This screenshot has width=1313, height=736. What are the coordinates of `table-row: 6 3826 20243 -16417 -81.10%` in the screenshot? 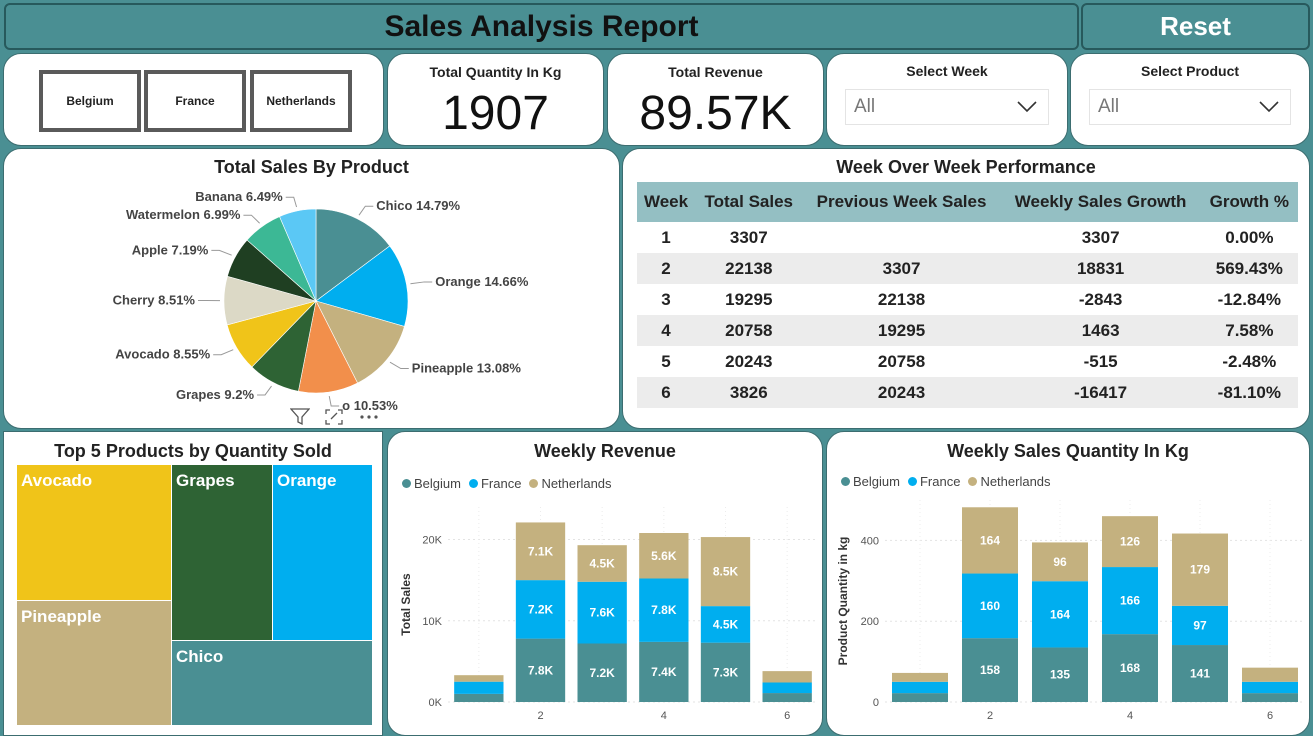 It's located at (967, 392).